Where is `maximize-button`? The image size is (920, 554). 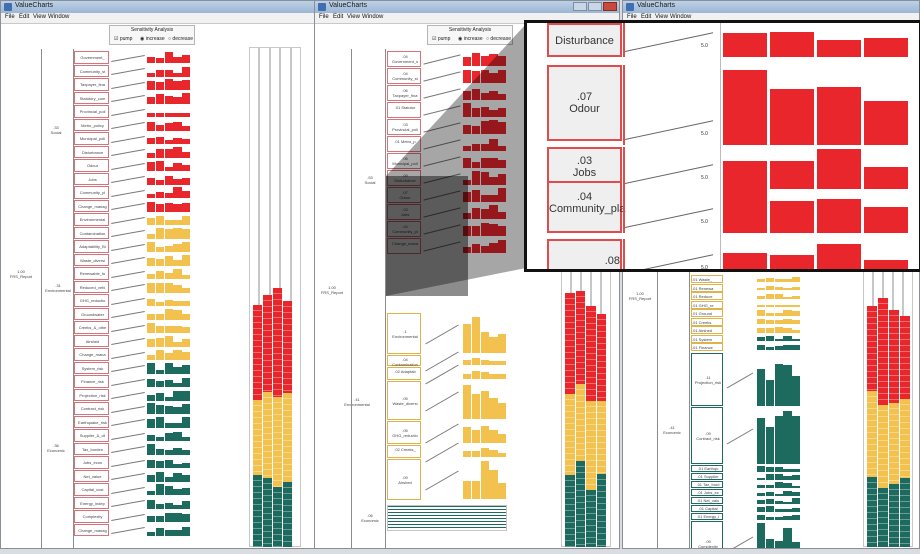 maximize-button is located at coordinates (595, 6).